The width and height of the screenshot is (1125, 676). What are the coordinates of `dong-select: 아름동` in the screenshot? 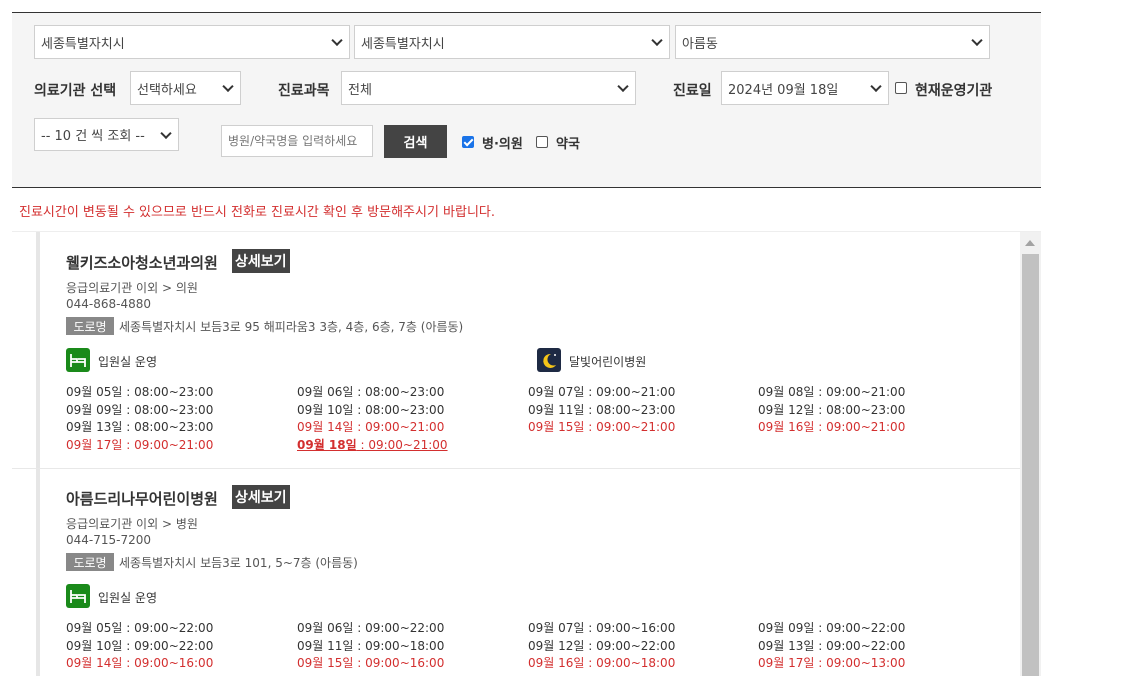 It's located at (832, 42).